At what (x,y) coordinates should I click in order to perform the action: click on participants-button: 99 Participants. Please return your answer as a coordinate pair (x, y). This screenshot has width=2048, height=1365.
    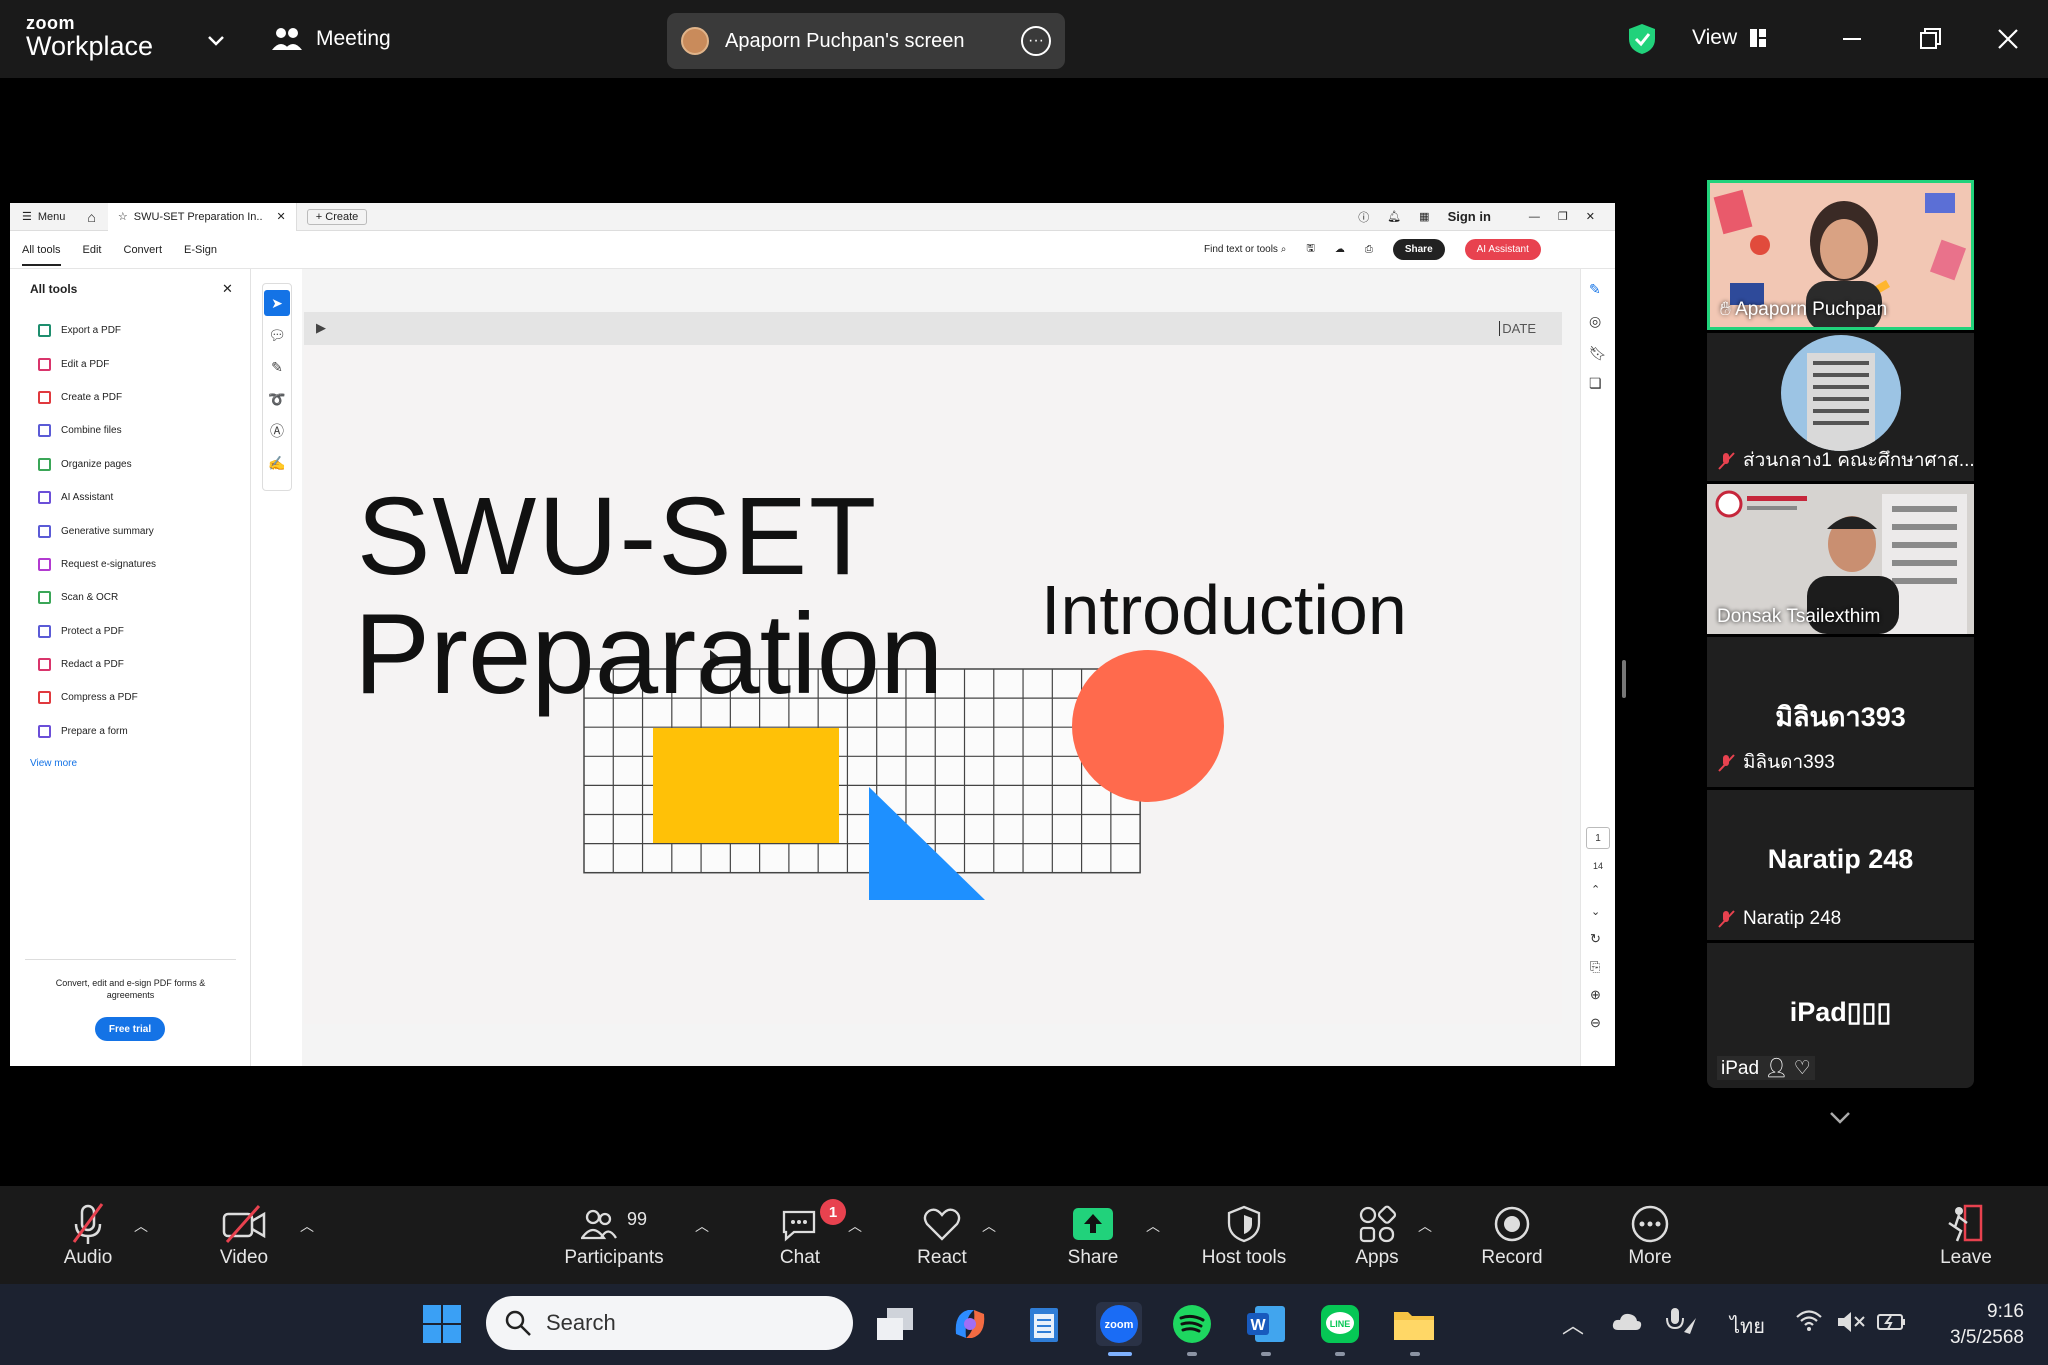
    Looking at the image, I should click on (614, 1235).